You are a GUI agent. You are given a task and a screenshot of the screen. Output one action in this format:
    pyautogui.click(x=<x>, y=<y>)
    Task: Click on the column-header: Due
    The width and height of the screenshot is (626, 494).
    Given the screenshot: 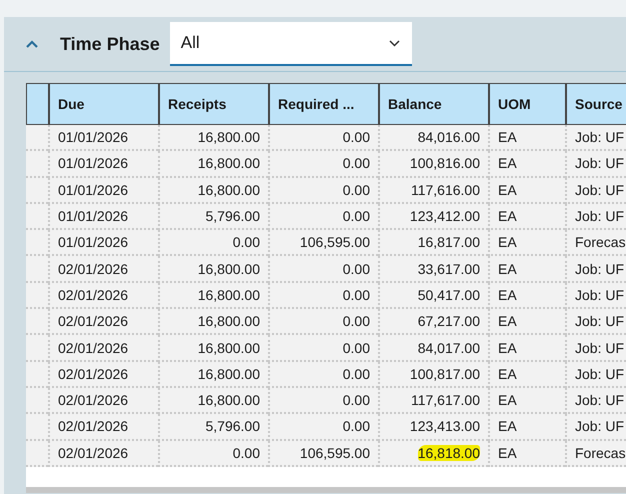 What is the action you would take?
    pyautogui.click(x=103, y=104)
    